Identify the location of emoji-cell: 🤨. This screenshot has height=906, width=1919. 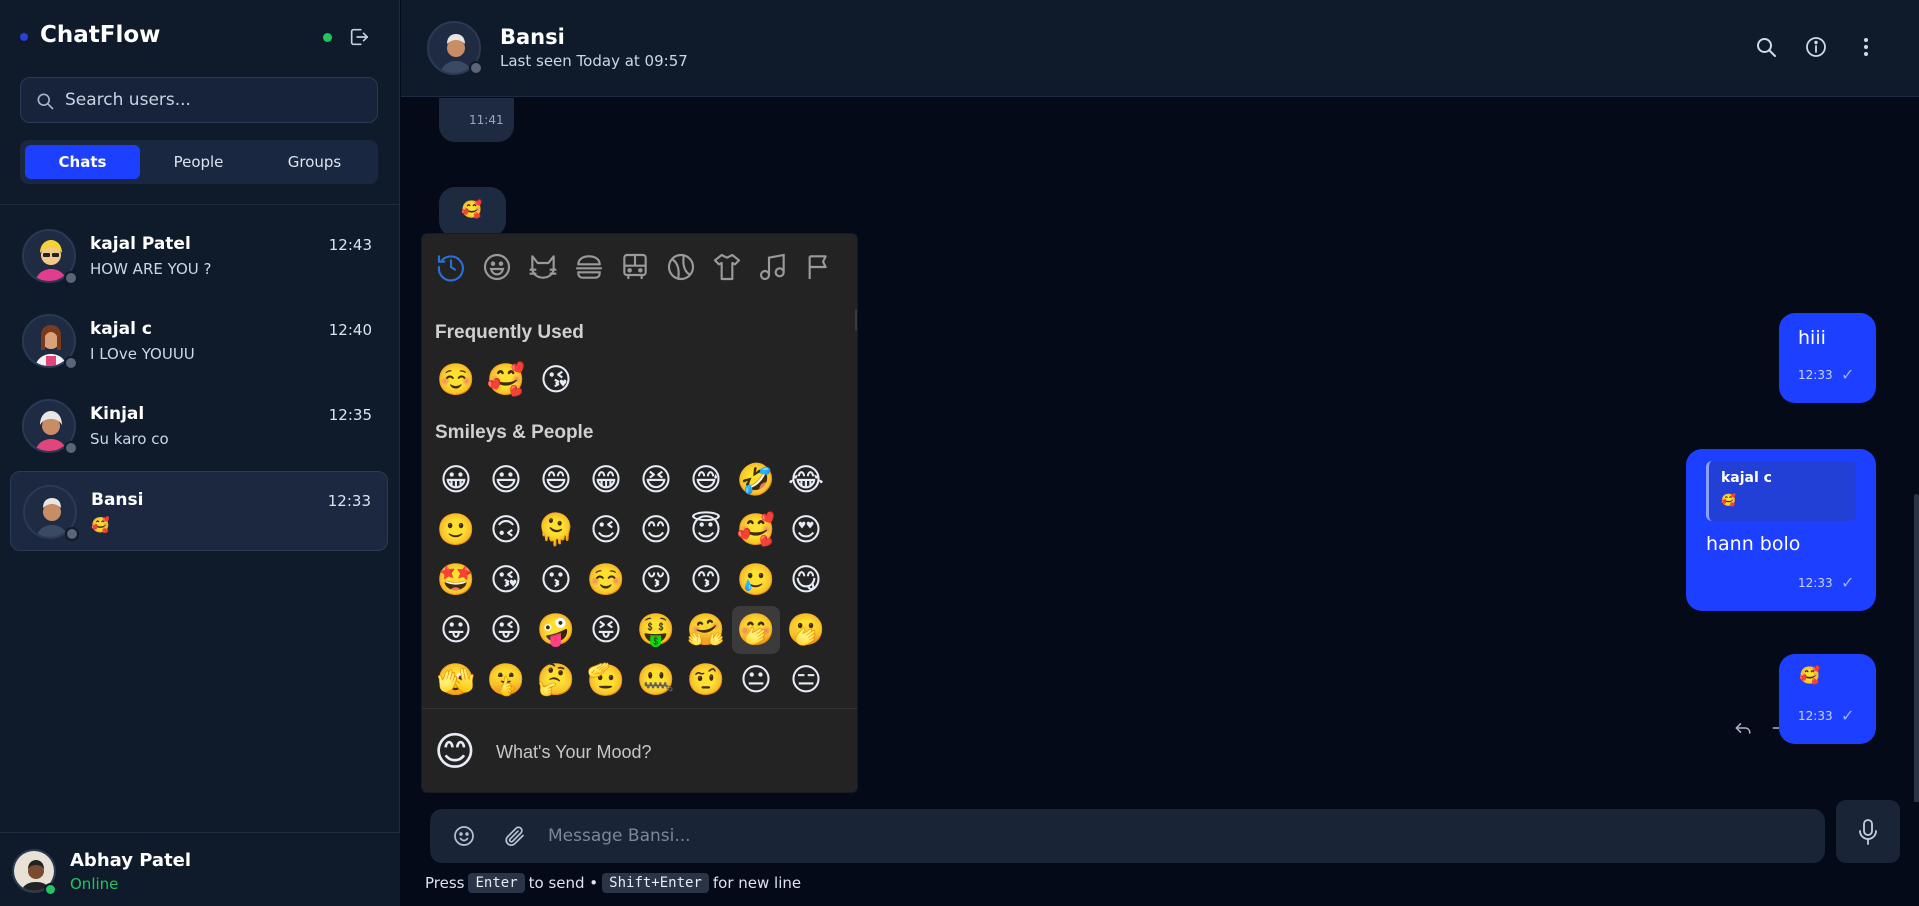
(706, 680).